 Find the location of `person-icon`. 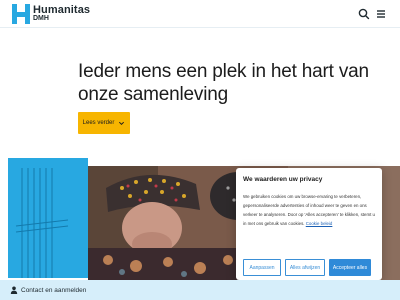

person-icon is located at coordinates (14, 290).